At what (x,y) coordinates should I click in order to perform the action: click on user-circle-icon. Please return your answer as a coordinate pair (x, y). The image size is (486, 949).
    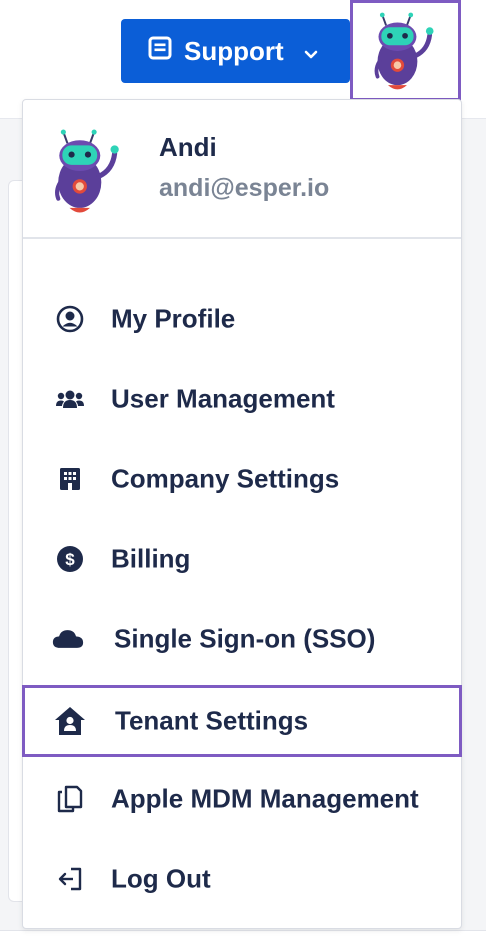
    Looking at the image, I should click on (70, 319).